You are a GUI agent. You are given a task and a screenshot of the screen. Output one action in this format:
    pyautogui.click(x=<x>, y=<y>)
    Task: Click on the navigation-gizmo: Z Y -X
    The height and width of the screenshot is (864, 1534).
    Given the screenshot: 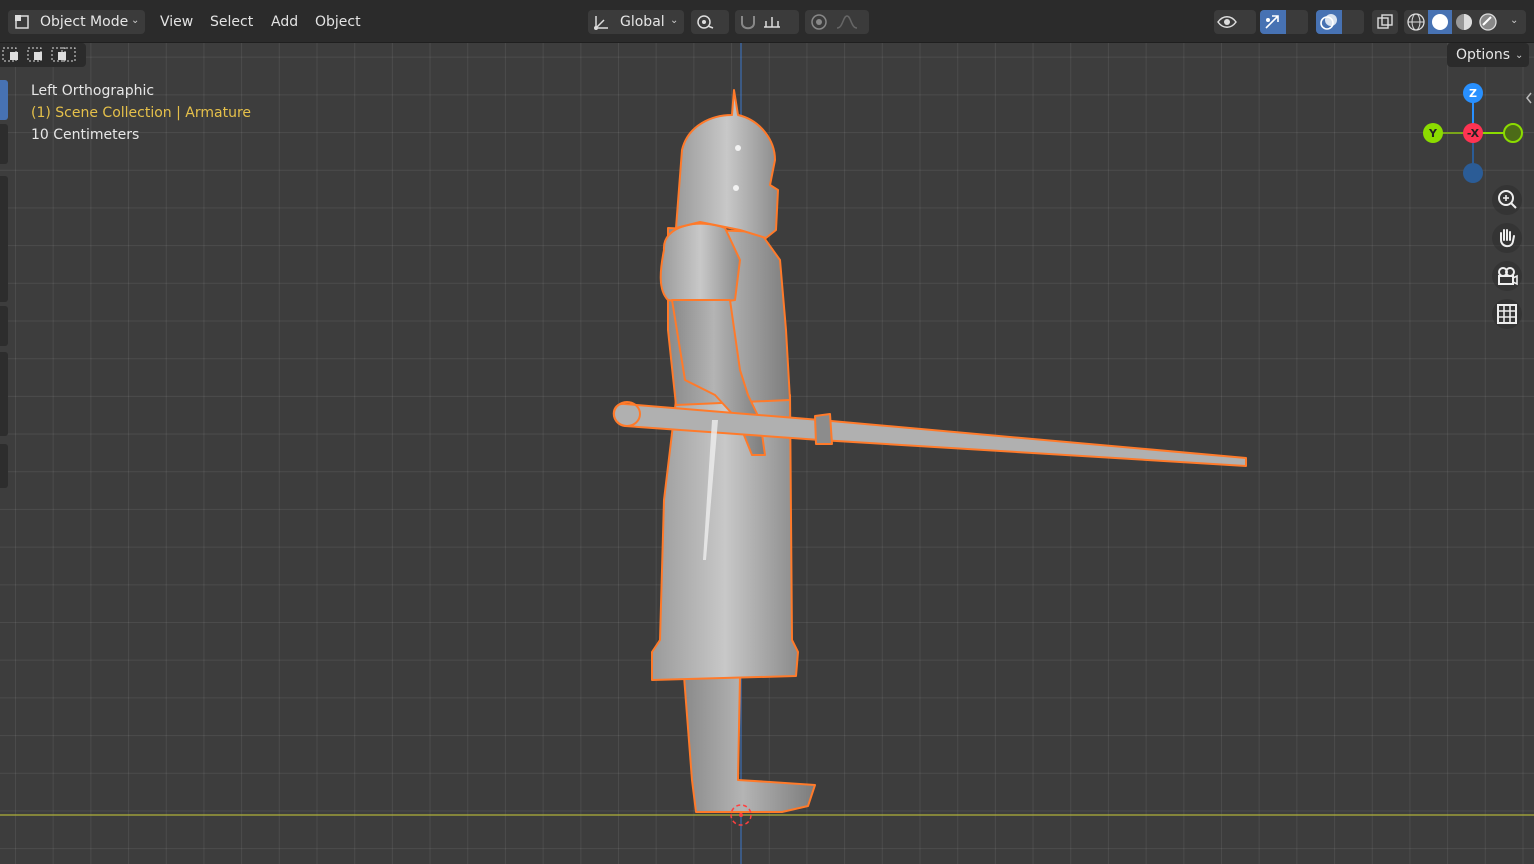 What is the action you would take?
    pyautogui.click(x=1473, y=135)
    